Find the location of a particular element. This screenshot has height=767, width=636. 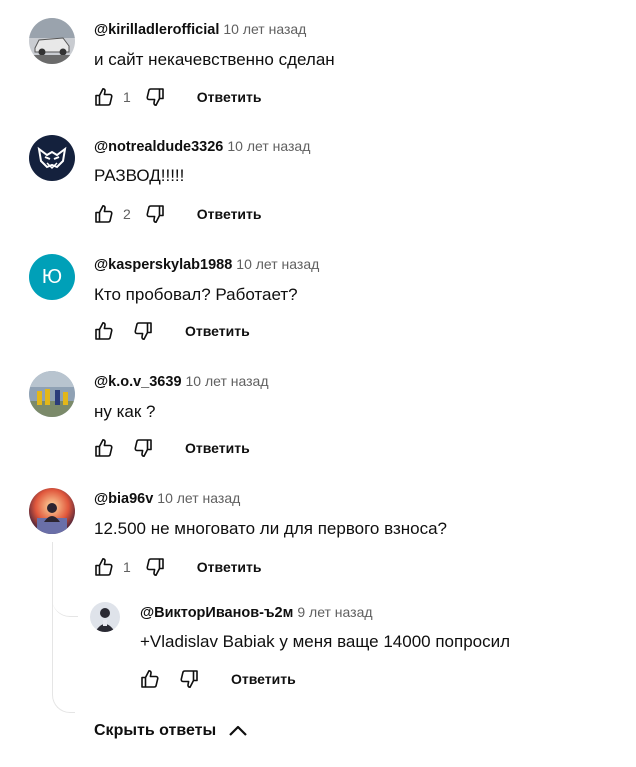

comment-text: Кто пробовал? Работает? is located at coordinates (196, 294).